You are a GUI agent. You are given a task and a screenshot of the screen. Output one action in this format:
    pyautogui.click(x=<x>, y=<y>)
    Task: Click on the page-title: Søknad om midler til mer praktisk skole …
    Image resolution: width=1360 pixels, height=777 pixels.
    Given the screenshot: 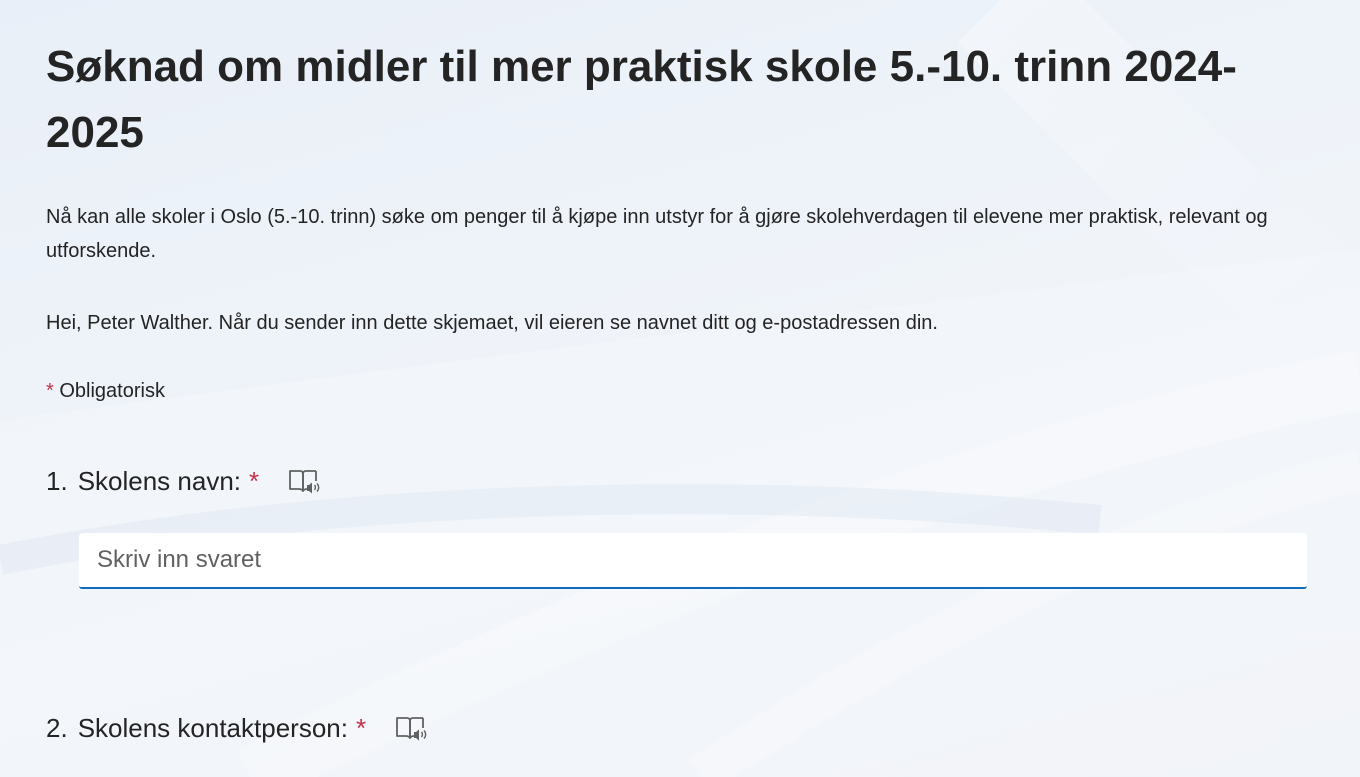 What is the action you would take?
    pyautogui.click(x=641, y=99)
    